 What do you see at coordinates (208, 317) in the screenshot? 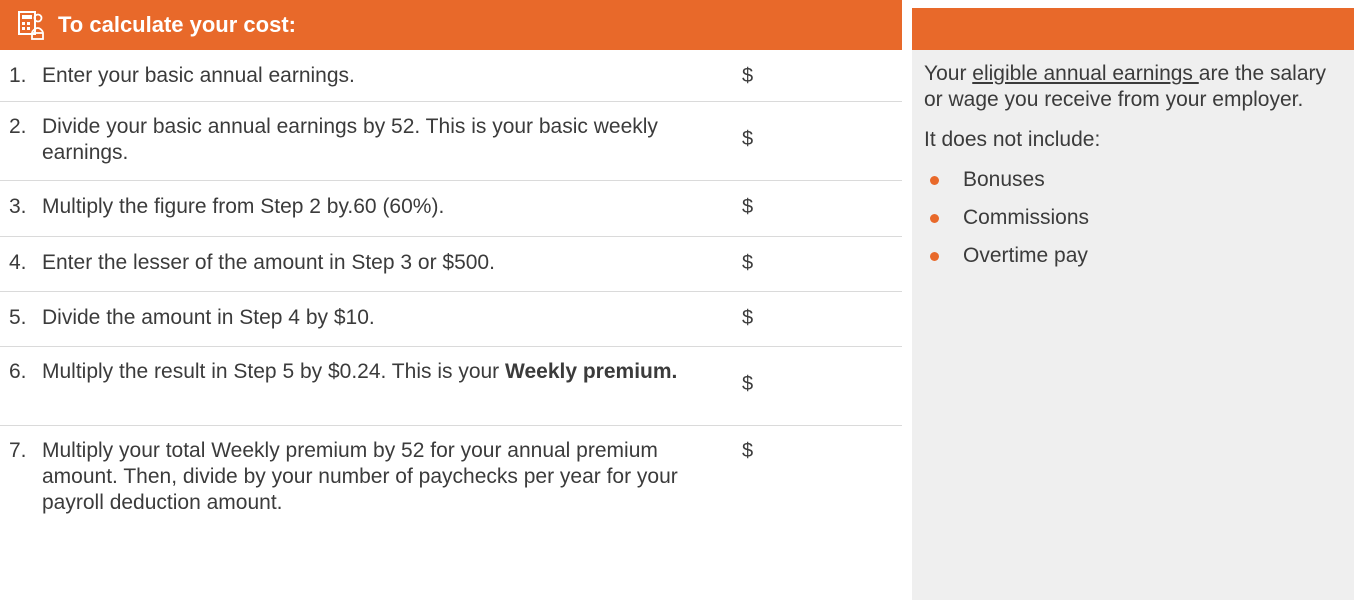
I see `step-text: Divide the amount in Step 4 by $10.` at bounding box center [208, 317].